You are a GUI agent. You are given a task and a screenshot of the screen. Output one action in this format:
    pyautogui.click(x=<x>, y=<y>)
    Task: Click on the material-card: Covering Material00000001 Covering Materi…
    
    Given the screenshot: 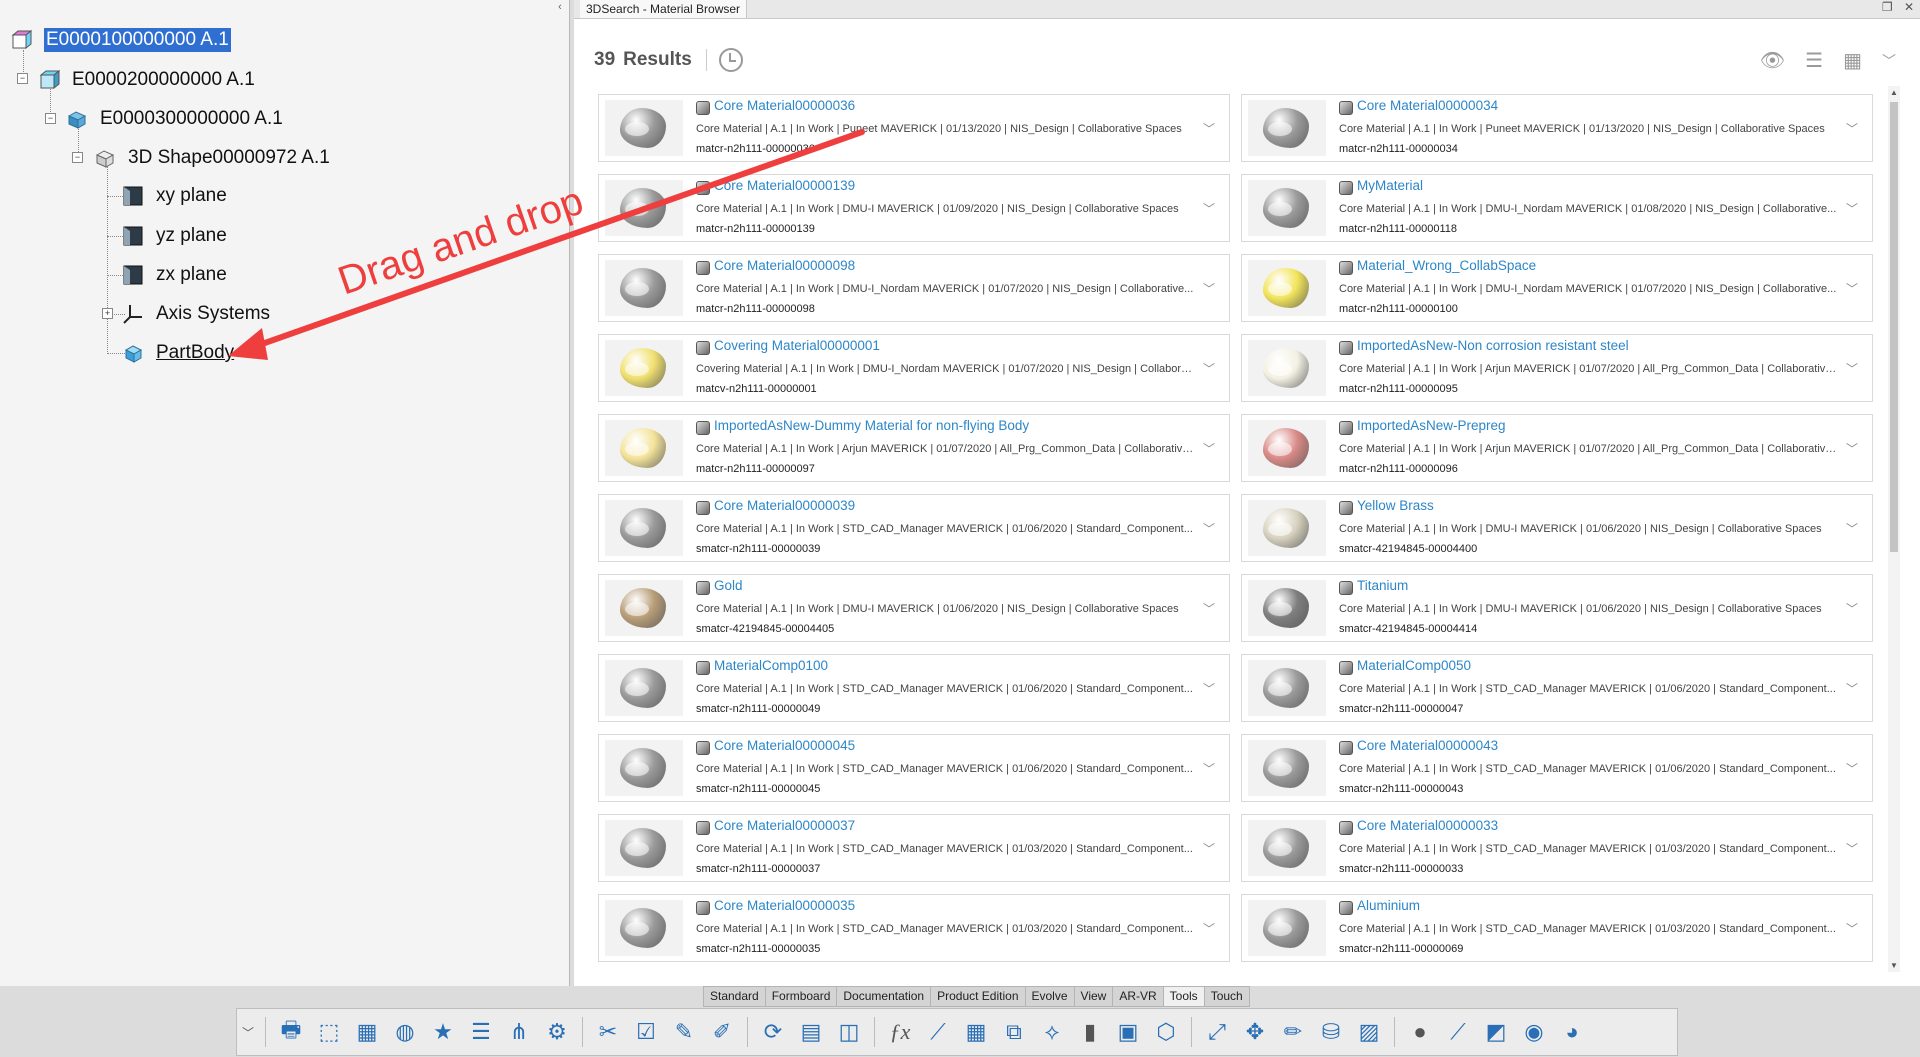 What is the action you would take?
    pyautogui.click(x=914, y=368)
    